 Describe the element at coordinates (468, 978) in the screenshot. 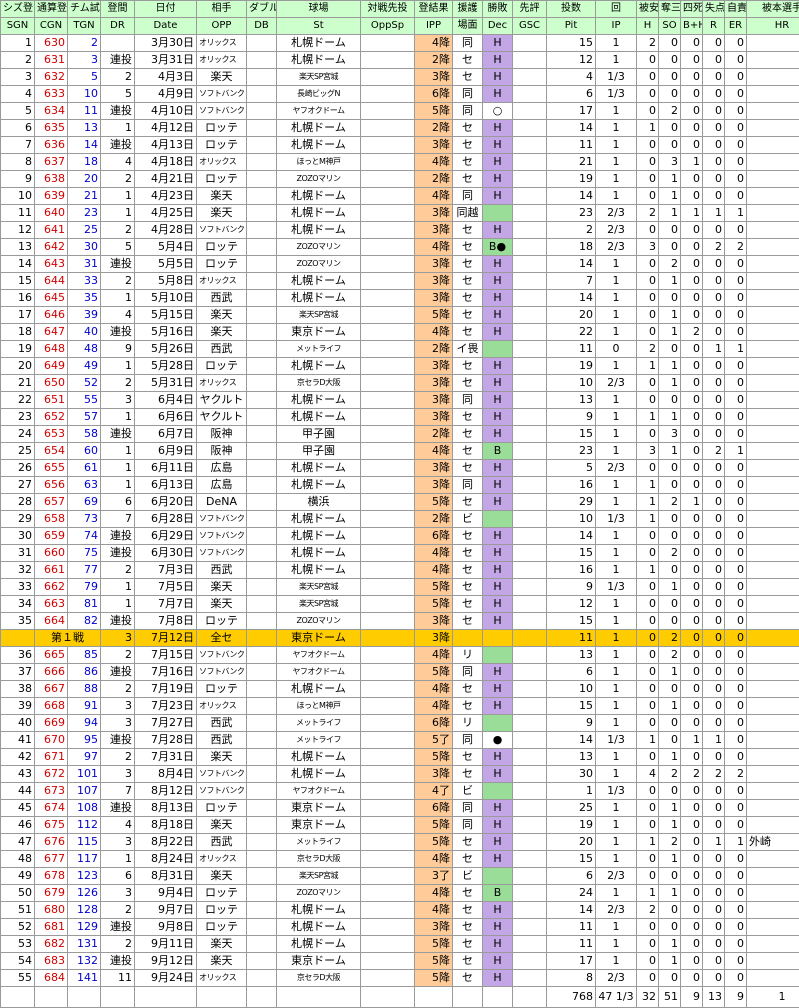

I see `scene-cell: セ` at that location.